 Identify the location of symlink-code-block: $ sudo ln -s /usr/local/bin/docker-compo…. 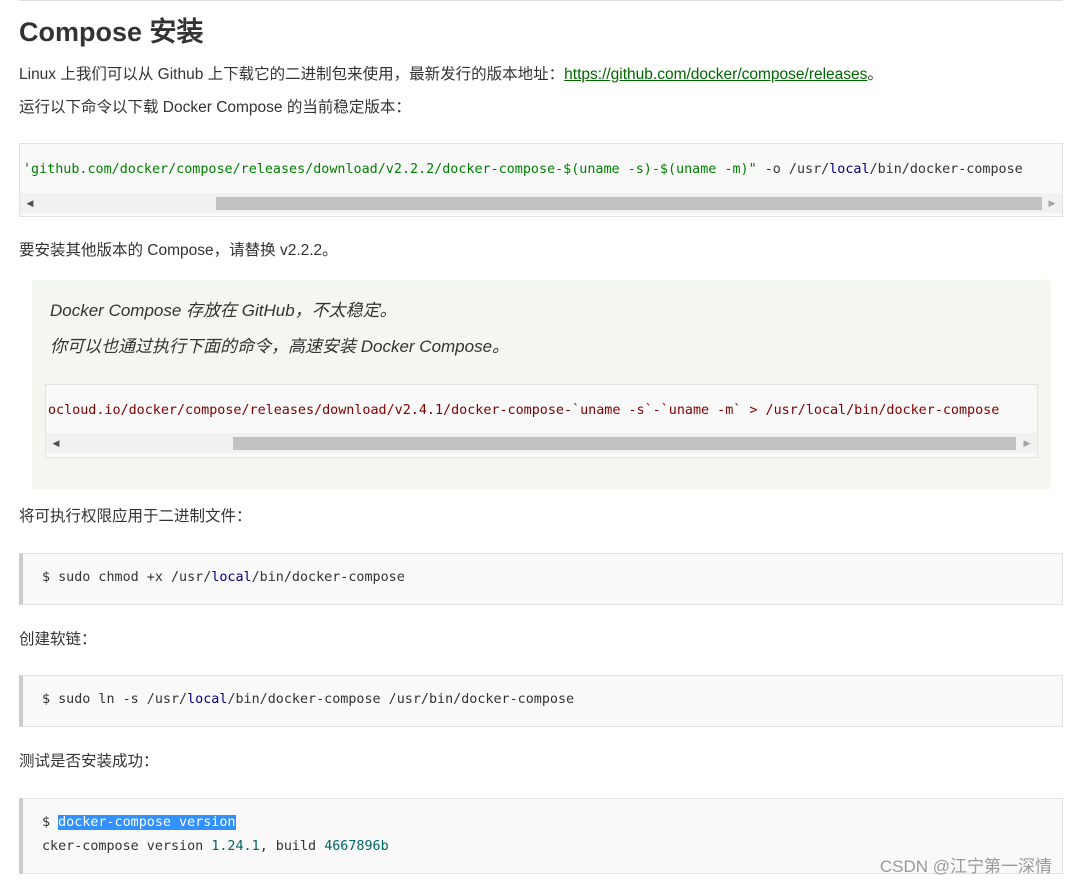
(541, 701).